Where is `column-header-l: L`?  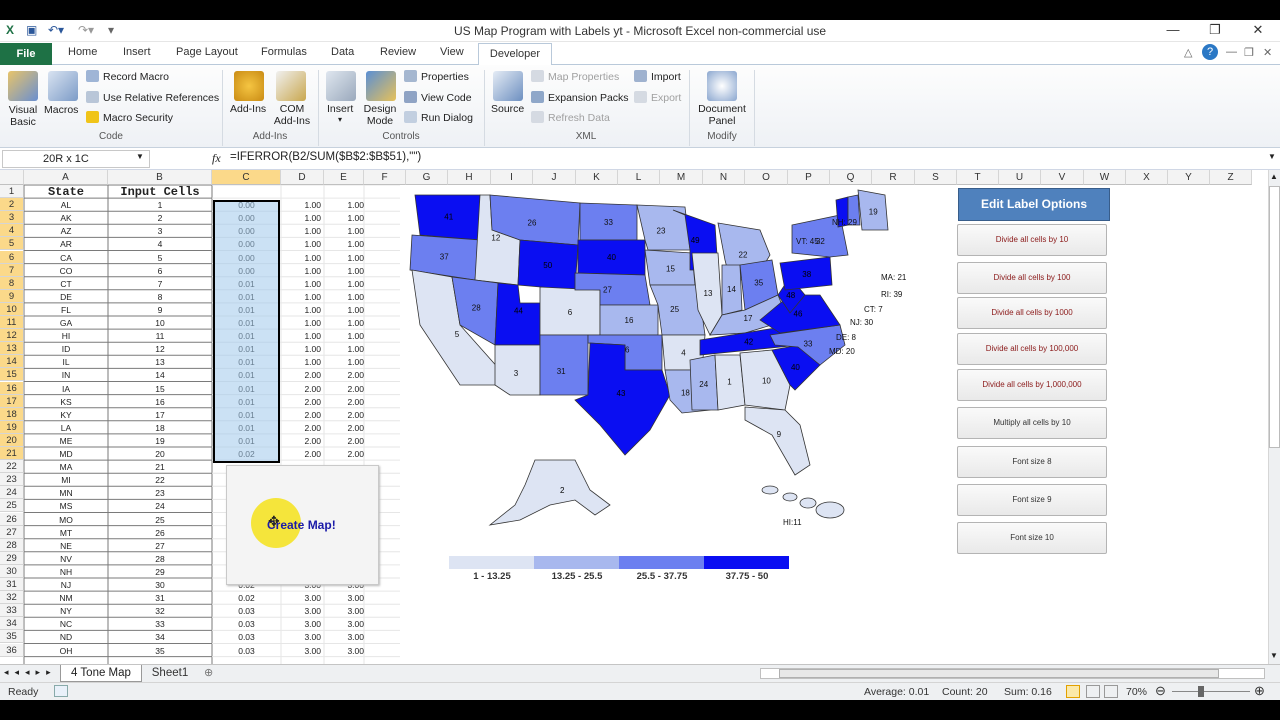 column-header-l: L is located at coordinates (639, 177).